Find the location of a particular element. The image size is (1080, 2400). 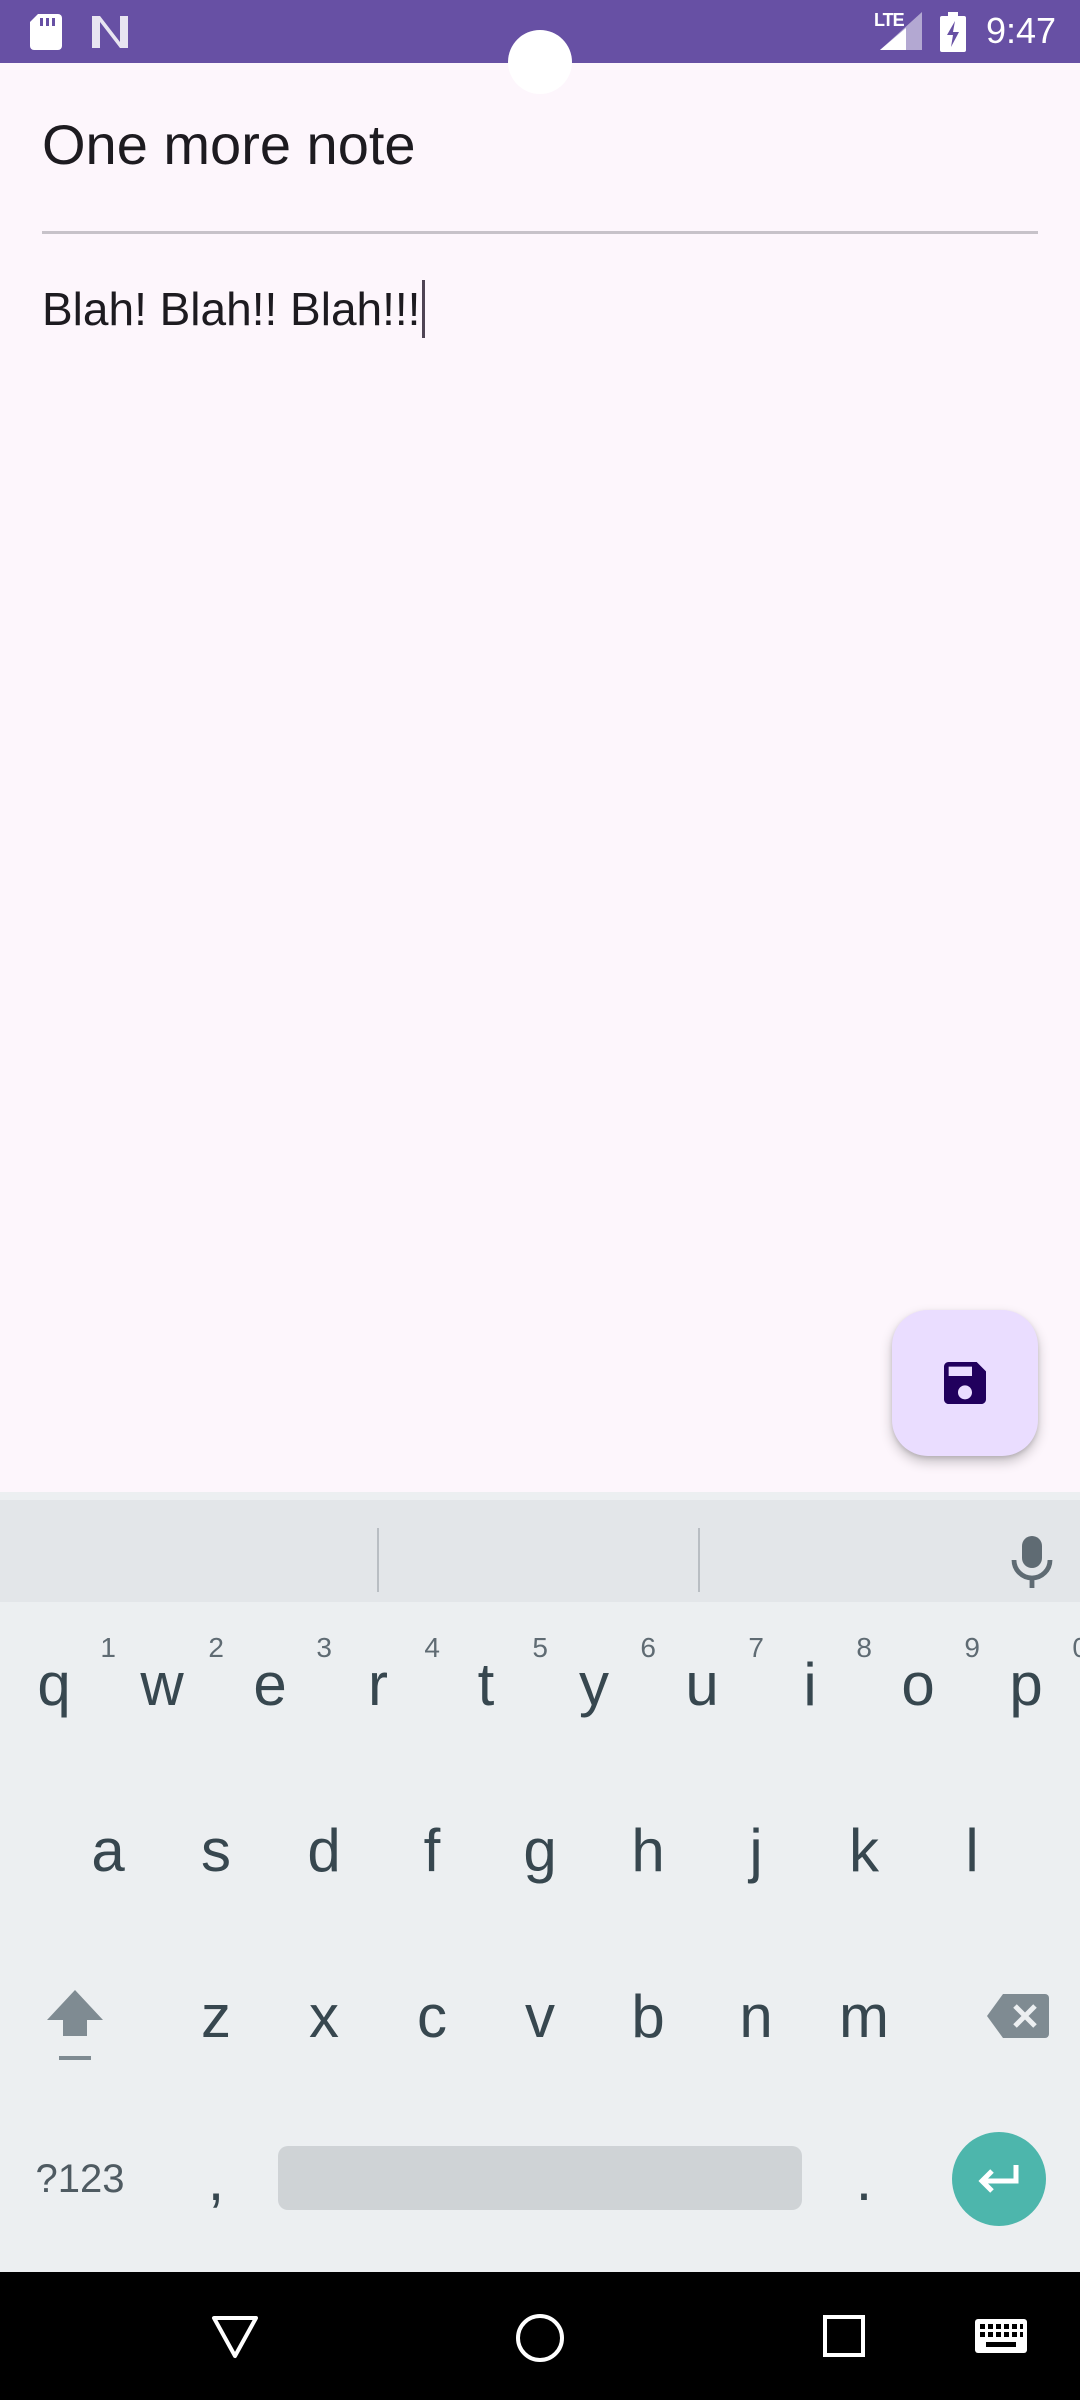

key-q: 1q is located at coordinates (58, 1690).